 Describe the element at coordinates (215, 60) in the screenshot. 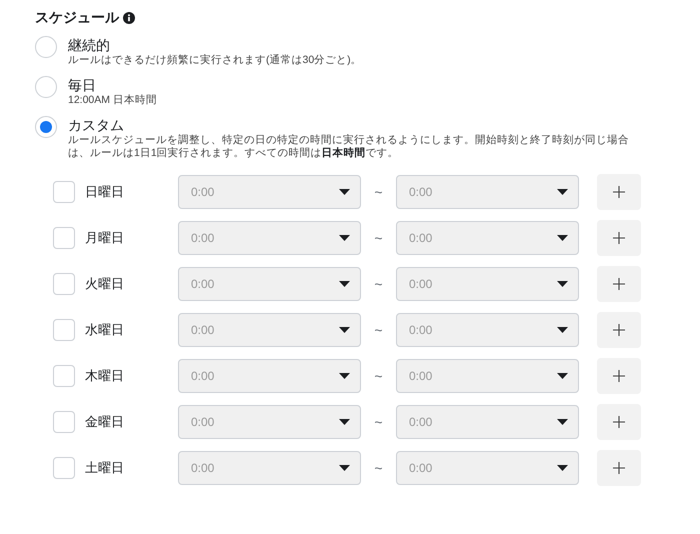

I see `option-description: ルールはできるだけ頻繁に実行されます(通常は30分ごと)。` at that location.